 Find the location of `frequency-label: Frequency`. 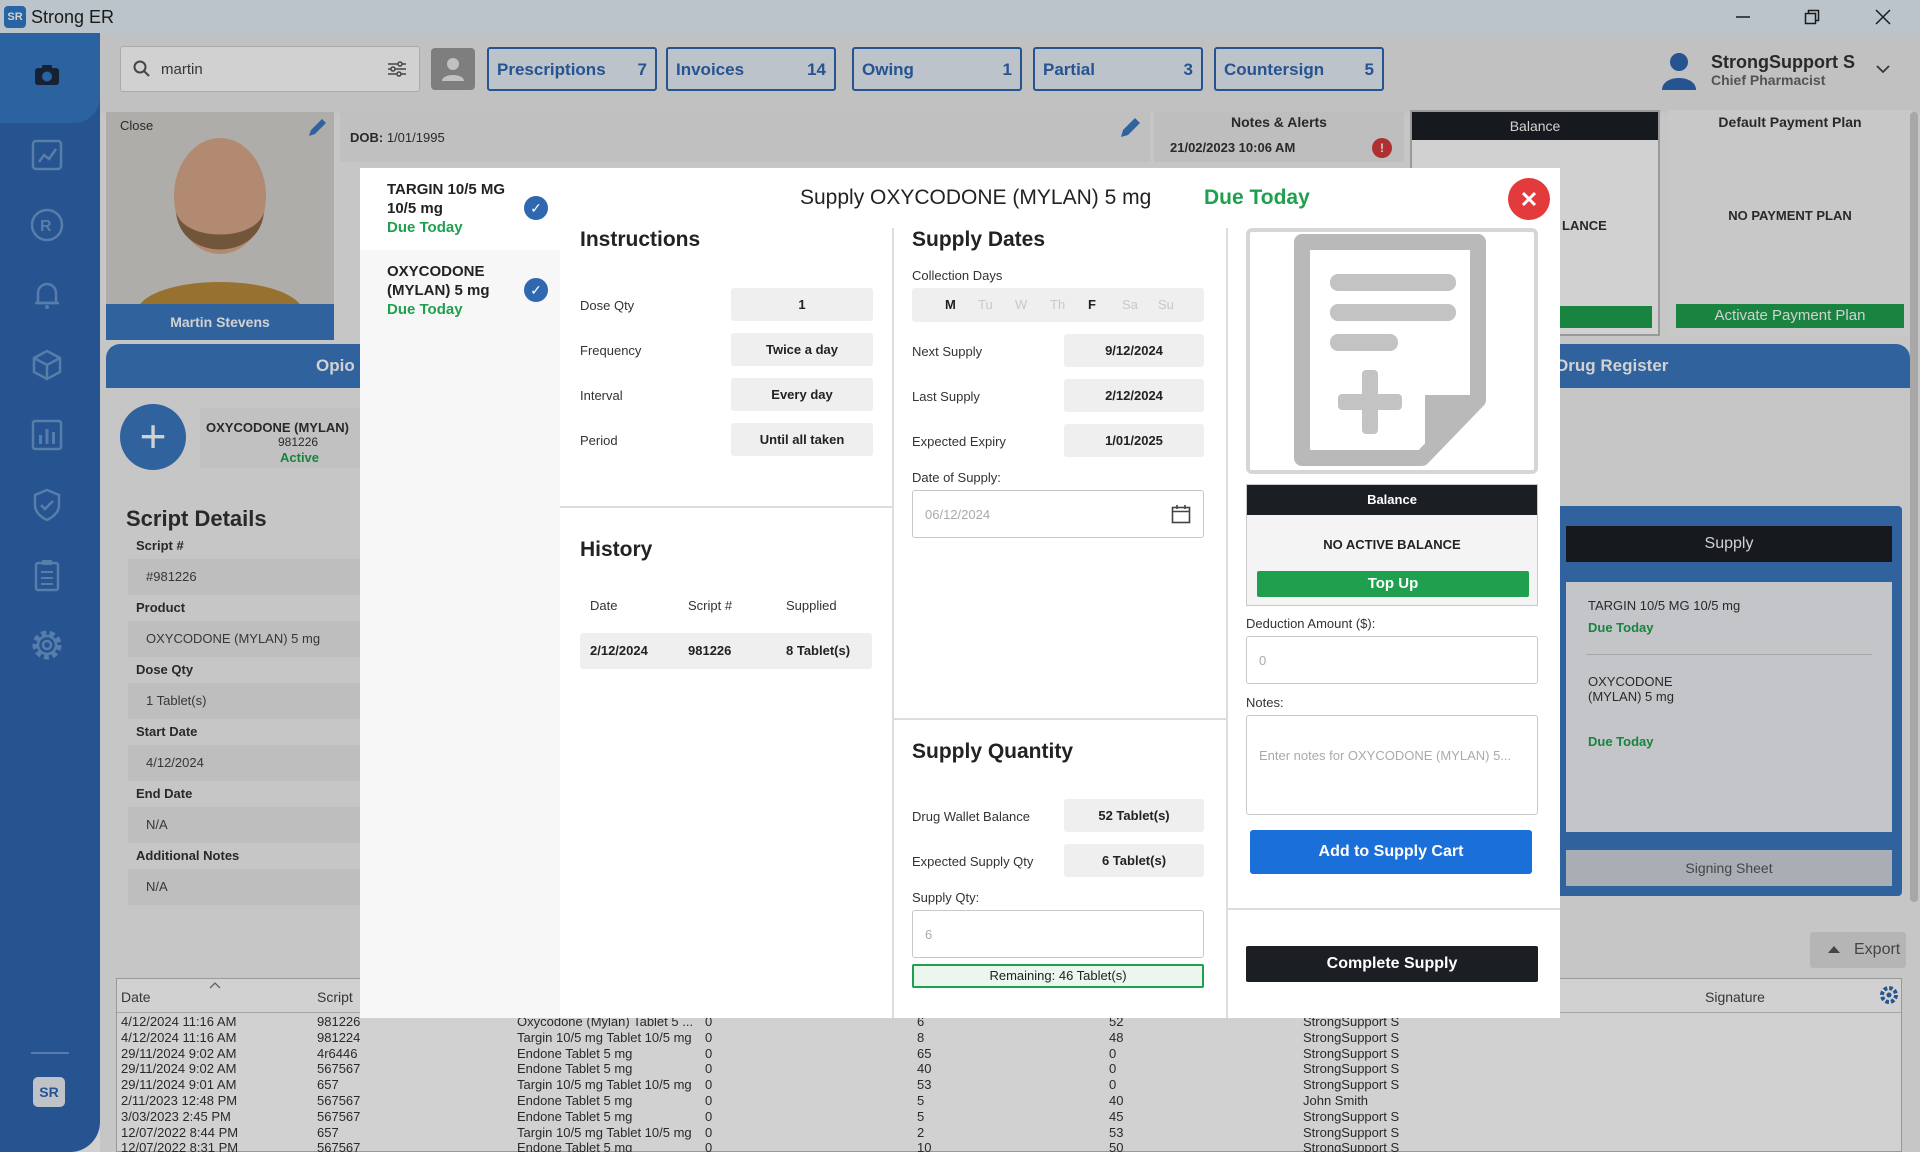

frequency-label: Frequency is located at coordinates (611, 350).